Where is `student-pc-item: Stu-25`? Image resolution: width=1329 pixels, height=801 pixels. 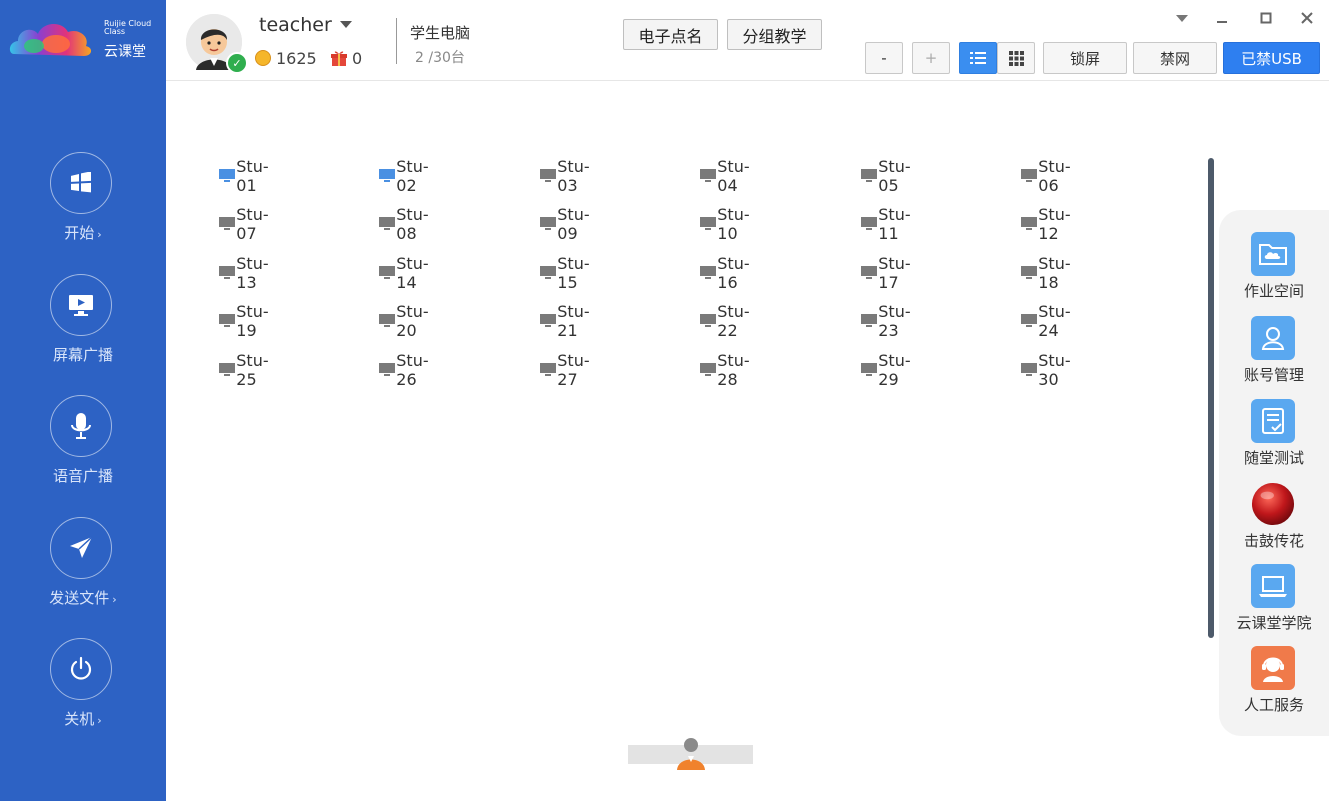
student-pc-item: Stu-25 is located at coordinates (246, 370).